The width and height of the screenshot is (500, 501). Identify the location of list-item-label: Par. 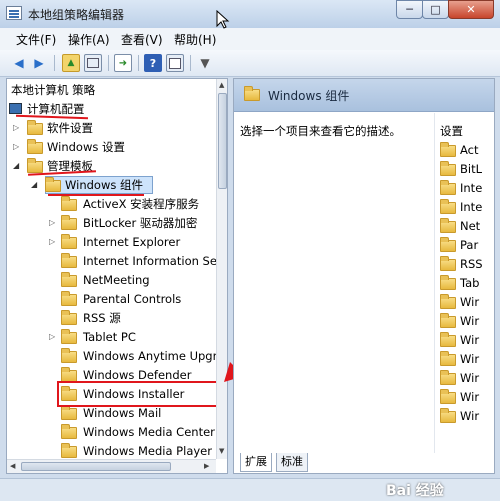
(469, 245).